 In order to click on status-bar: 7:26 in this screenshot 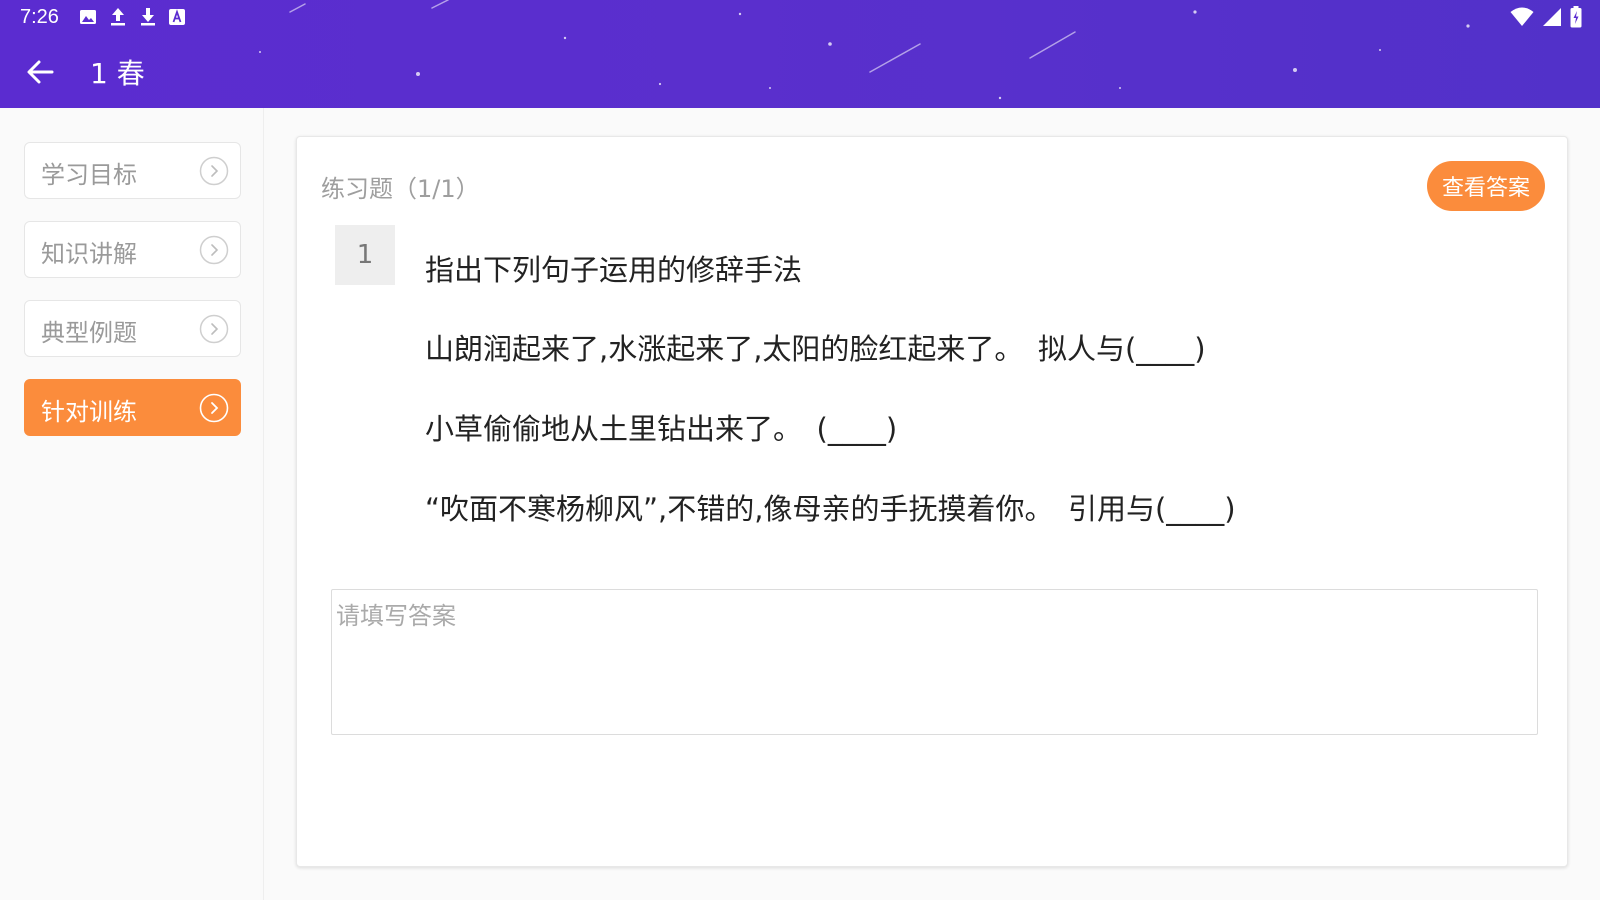, I will do `click(800, 18)`.